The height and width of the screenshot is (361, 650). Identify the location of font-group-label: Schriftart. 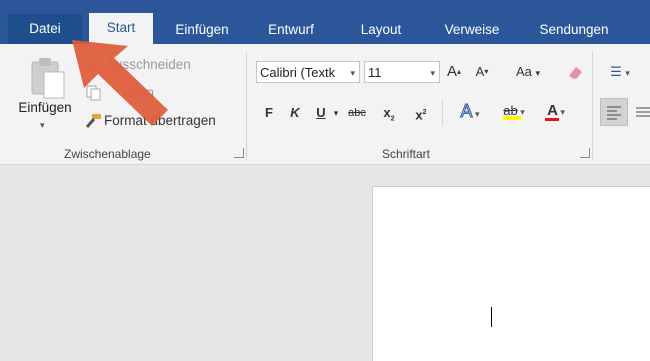
(406, 154).